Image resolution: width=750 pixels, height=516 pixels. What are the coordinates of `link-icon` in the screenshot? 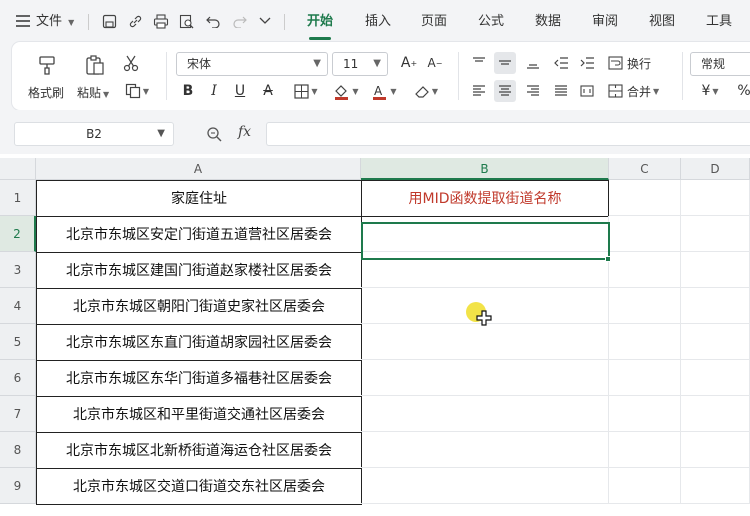 It's located at (135, 21).